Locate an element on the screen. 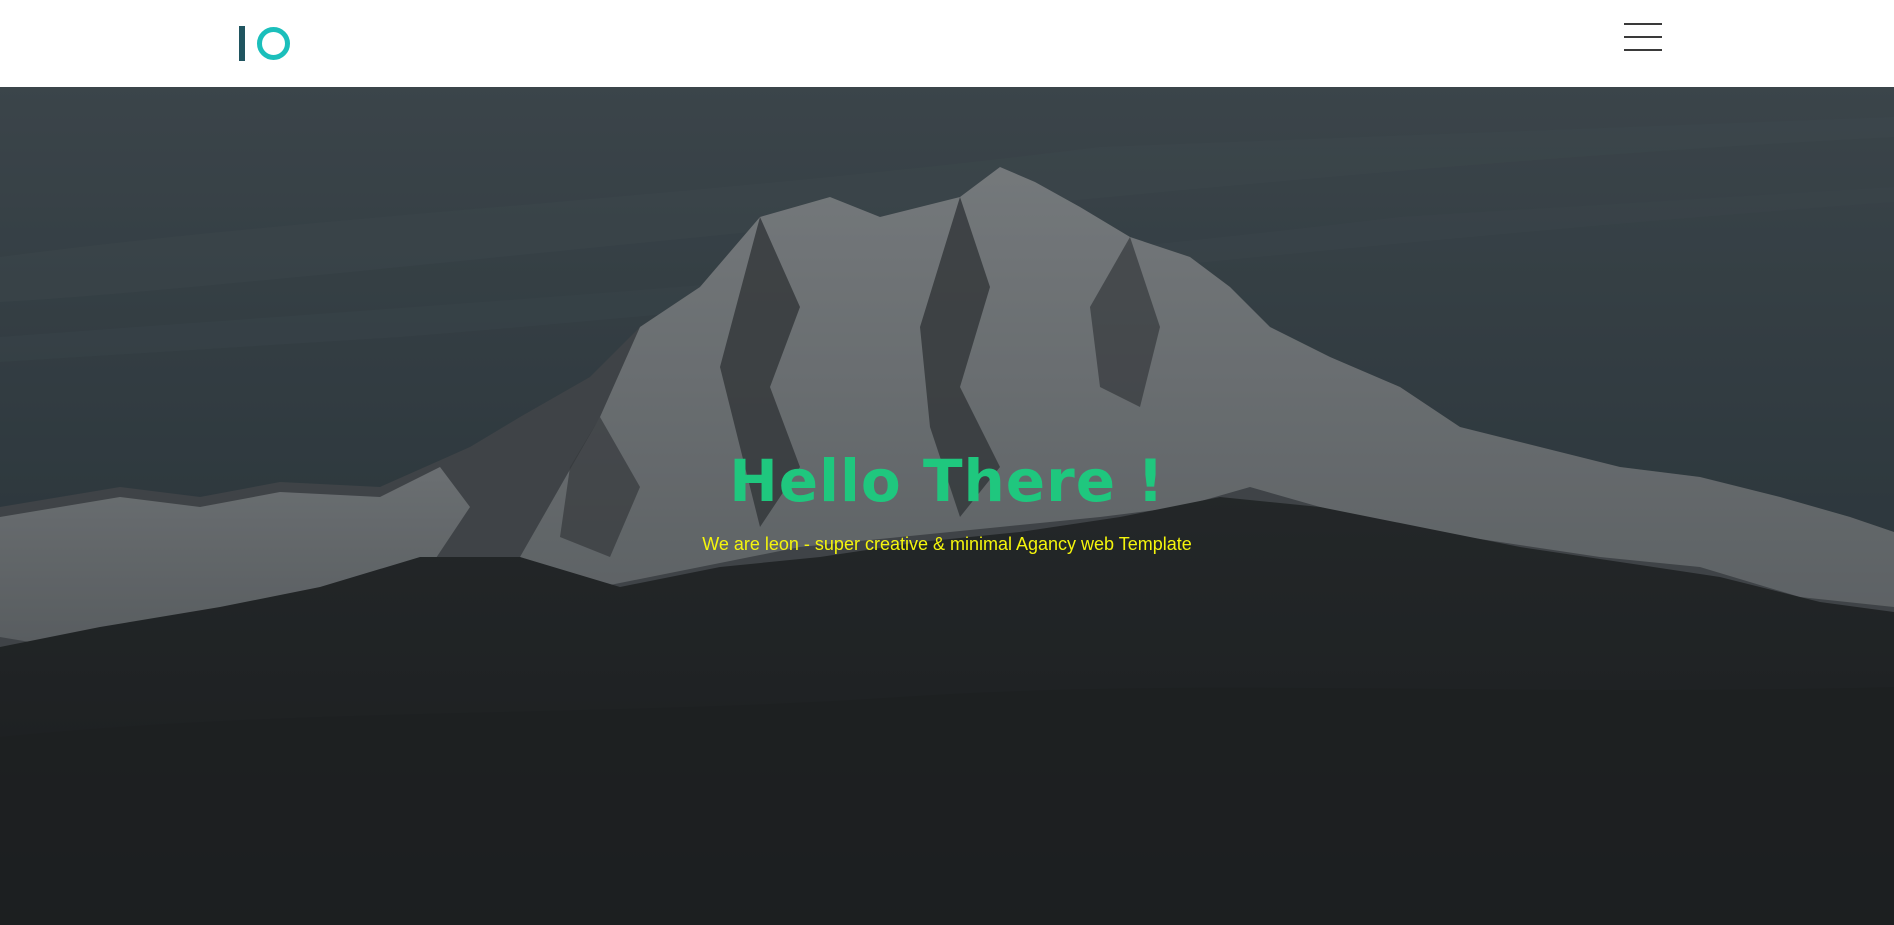 The width and height of the screenshot is (1894, 925). logo-letter-i is located at coordinates (242, 43).